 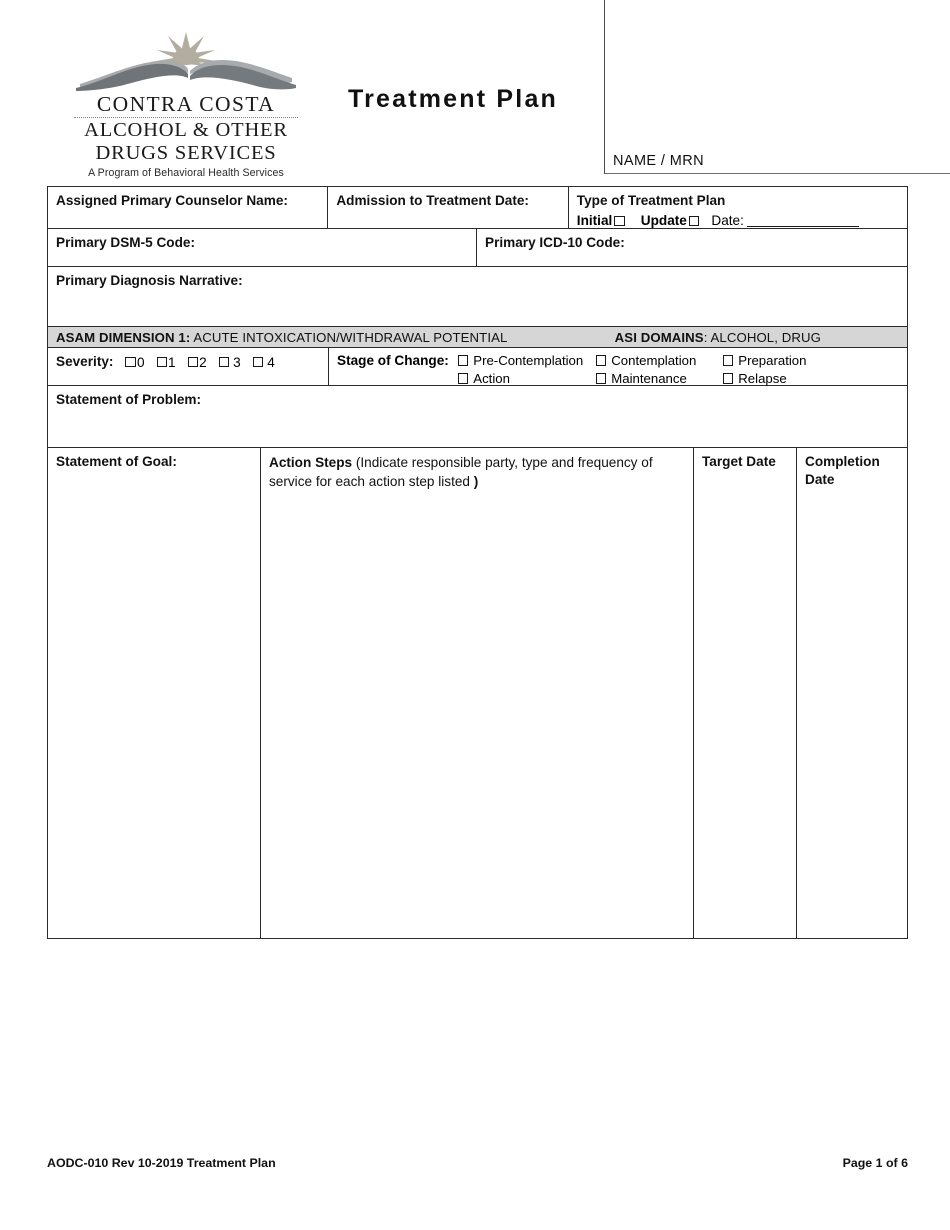 What do you see at coordinates (161, 1163) in the screenshot?
I see `form-code-text: AODC-010 Rev 10-2019 Treatment Plan` at bounding box center [161, 1163].